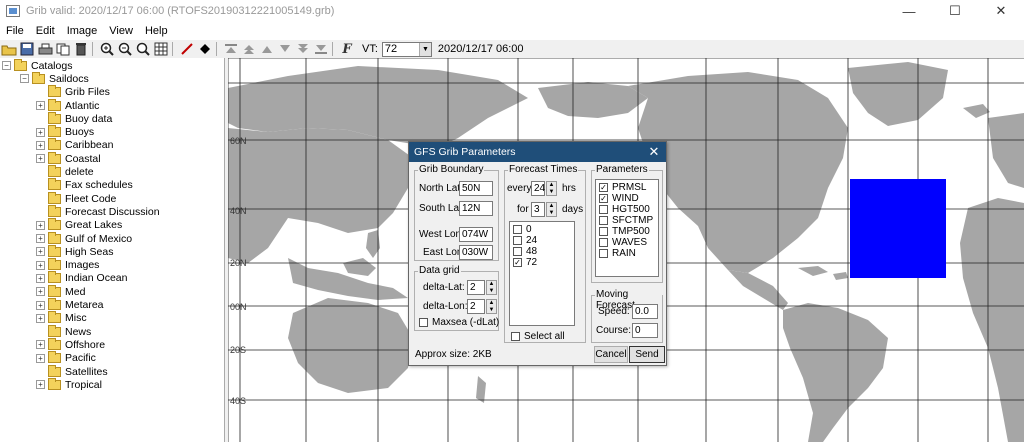  I want to click on parameter-item: HGT500, so click(627, 209).